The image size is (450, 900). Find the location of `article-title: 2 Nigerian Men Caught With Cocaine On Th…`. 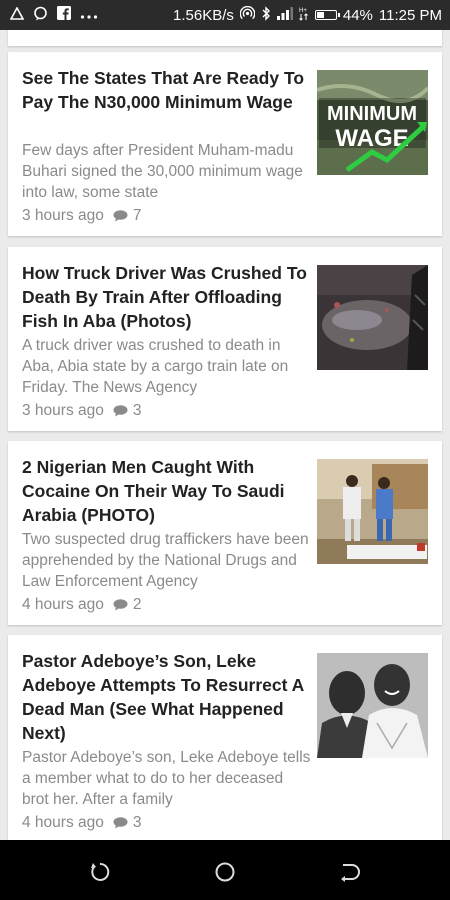

article-title: 2 Nigerian Men Caught With Cocaine On Th… is located at coordinates (167, 491).